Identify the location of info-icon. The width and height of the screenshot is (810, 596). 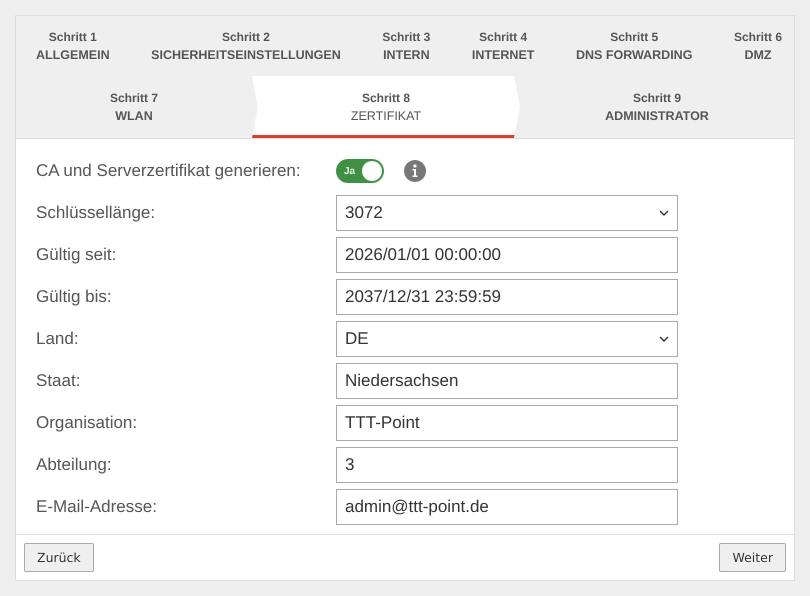
(415, 171).